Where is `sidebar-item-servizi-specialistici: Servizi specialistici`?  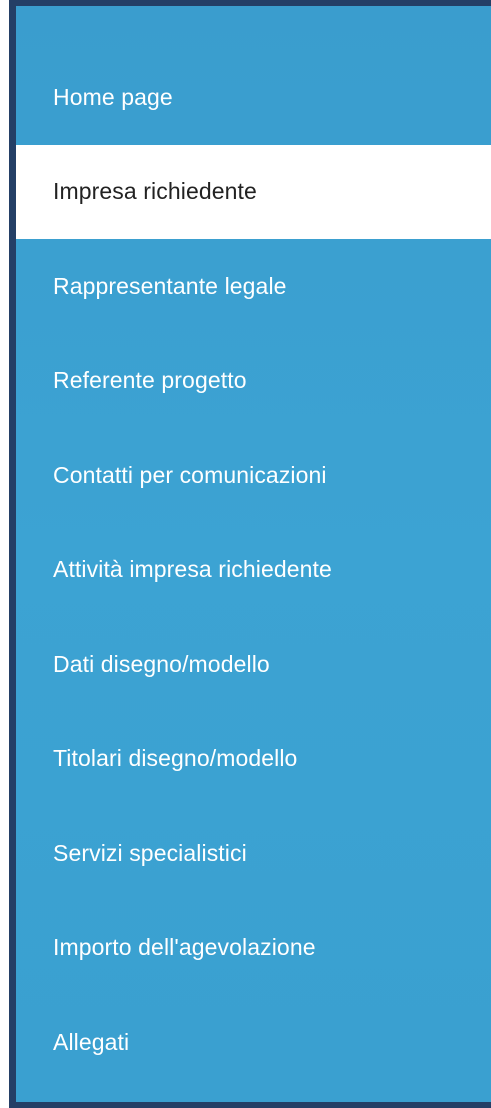
sidebar-item-servizi-specialistici: Servizi specialistici is located at coordinates (253, 853).